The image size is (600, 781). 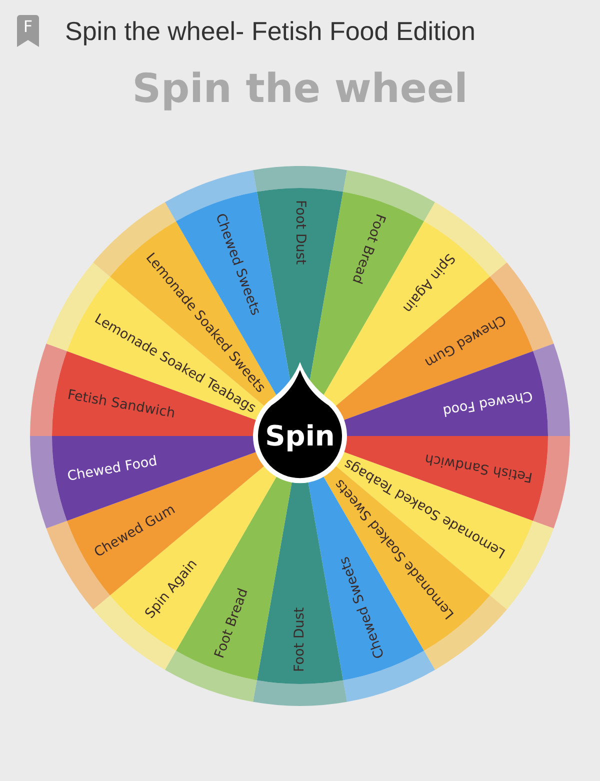 What do you see at coordinates (300, 89) in the screenshot?
I see `wheel-heading: Spin the wheel` at bounding box center [300, 89].